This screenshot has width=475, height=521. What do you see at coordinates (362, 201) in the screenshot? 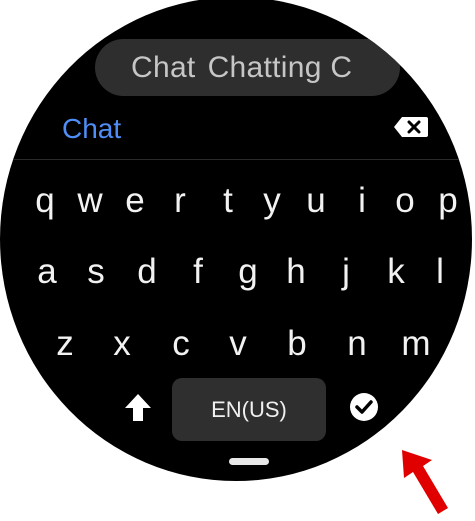
I see `key: i` at bounding box center [362, 201].